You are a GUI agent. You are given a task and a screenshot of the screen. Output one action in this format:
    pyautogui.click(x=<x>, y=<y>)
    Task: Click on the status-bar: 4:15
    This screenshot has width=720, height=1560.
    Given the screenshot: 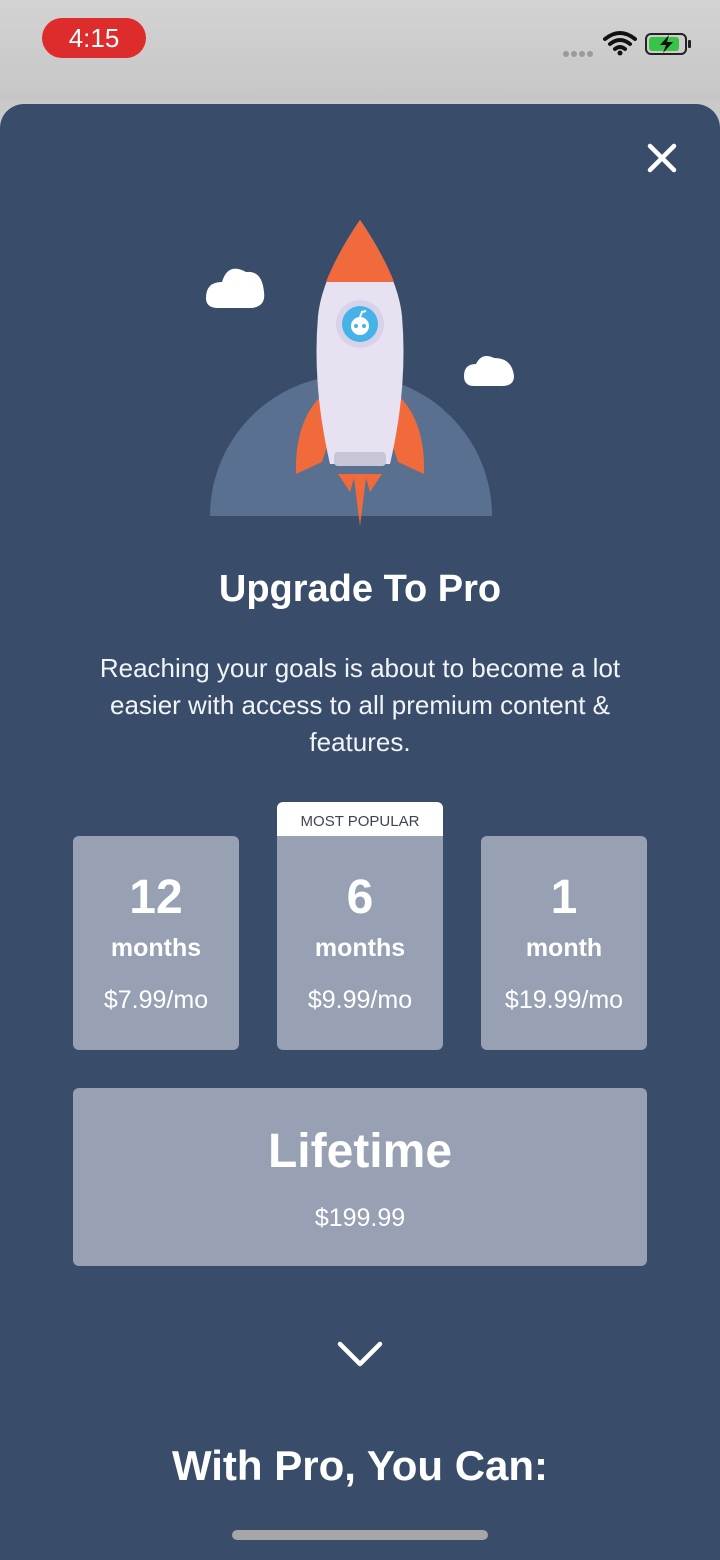 What is the action you would take?
    pyautogui.click(x=360, y=50)
    